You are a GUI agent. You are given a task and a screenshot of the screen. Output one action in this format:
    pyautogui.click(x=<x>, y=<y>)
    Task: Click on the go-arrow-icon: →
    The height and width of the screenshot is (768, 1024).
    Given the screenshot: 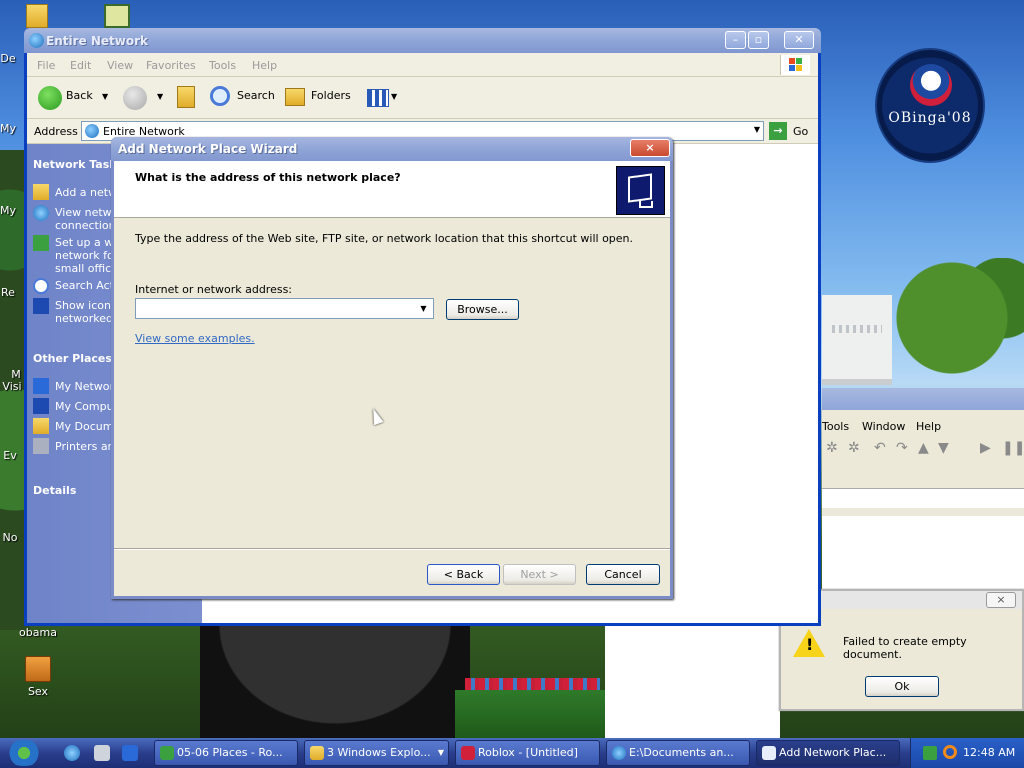 What is the action you would take?
    pyautogui.click(x=778, y=131)
    